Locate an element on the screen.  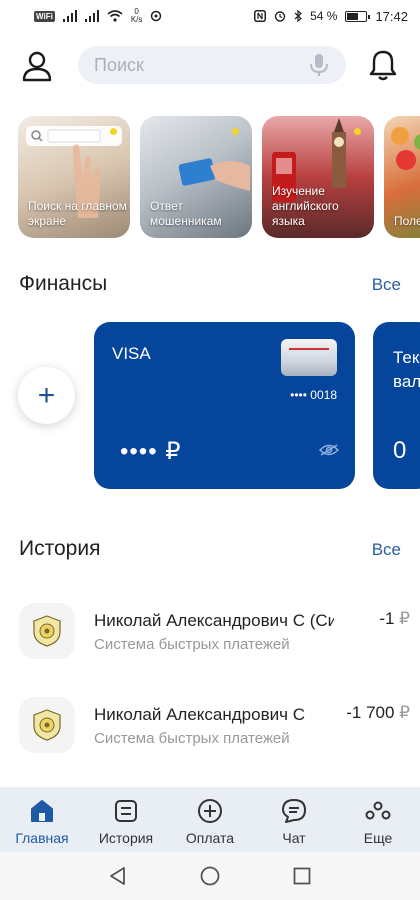
nav-more-label: Еще is located at coordinates (378, 838).